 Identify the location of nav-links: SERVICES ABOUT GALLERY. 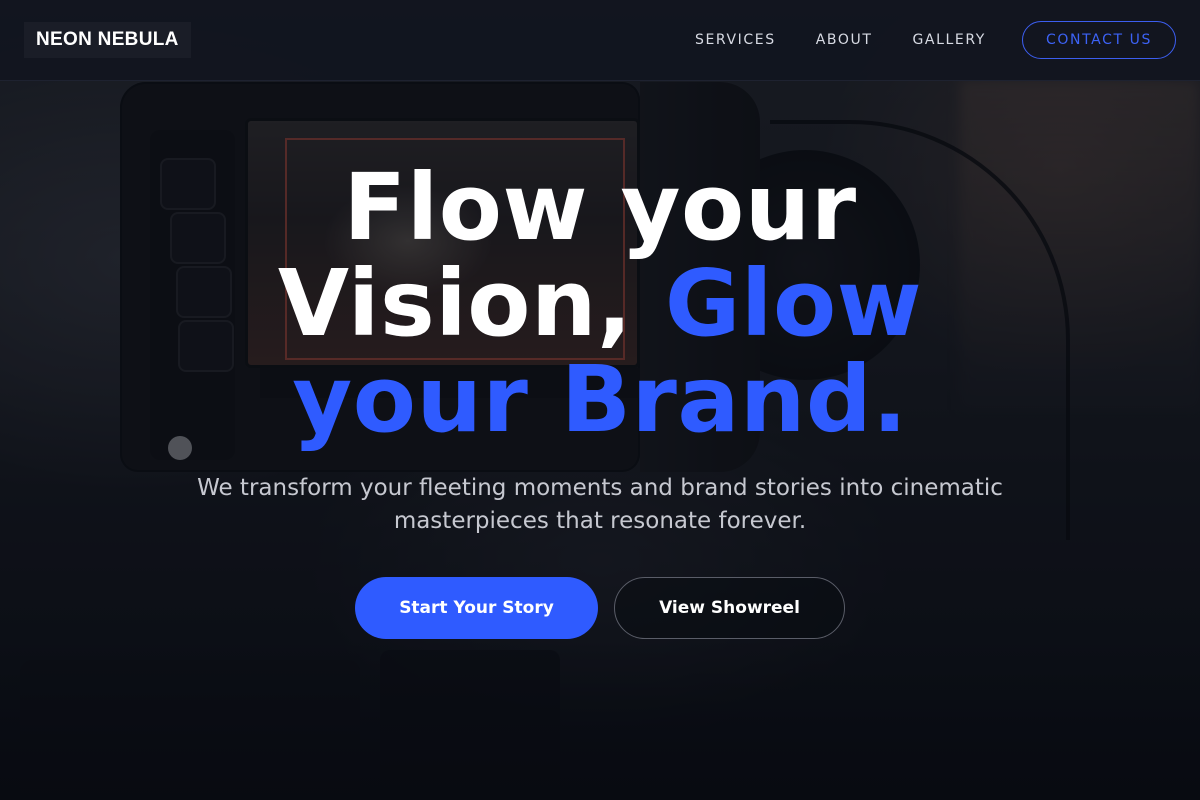
(860, 40).